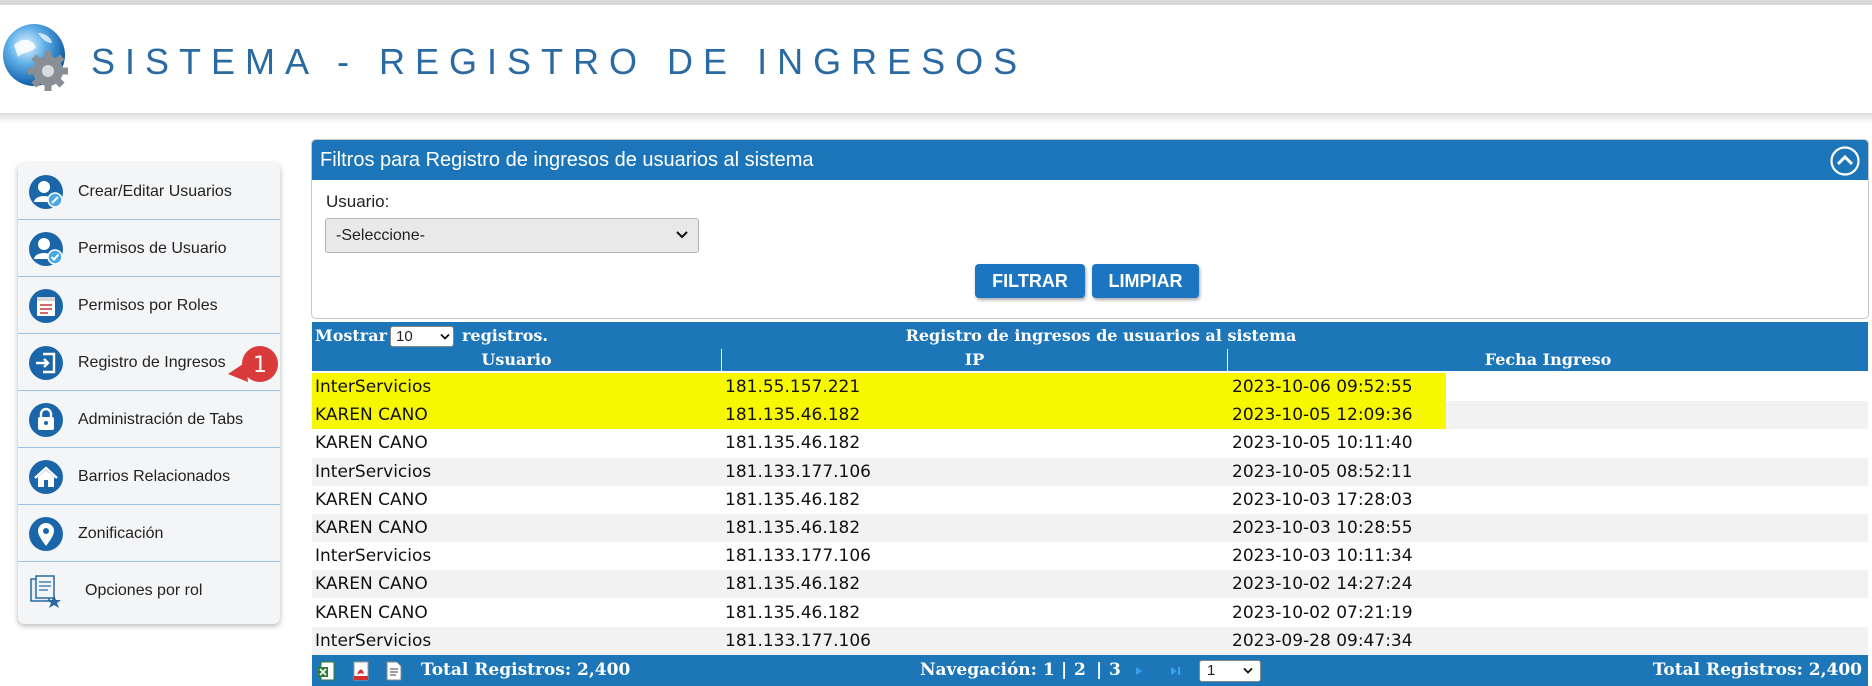  What do you see at coordinates (512, 235) in the screenshot?
I see `user-filter-select: -Seleccione-` at bounding box center [512, 235].